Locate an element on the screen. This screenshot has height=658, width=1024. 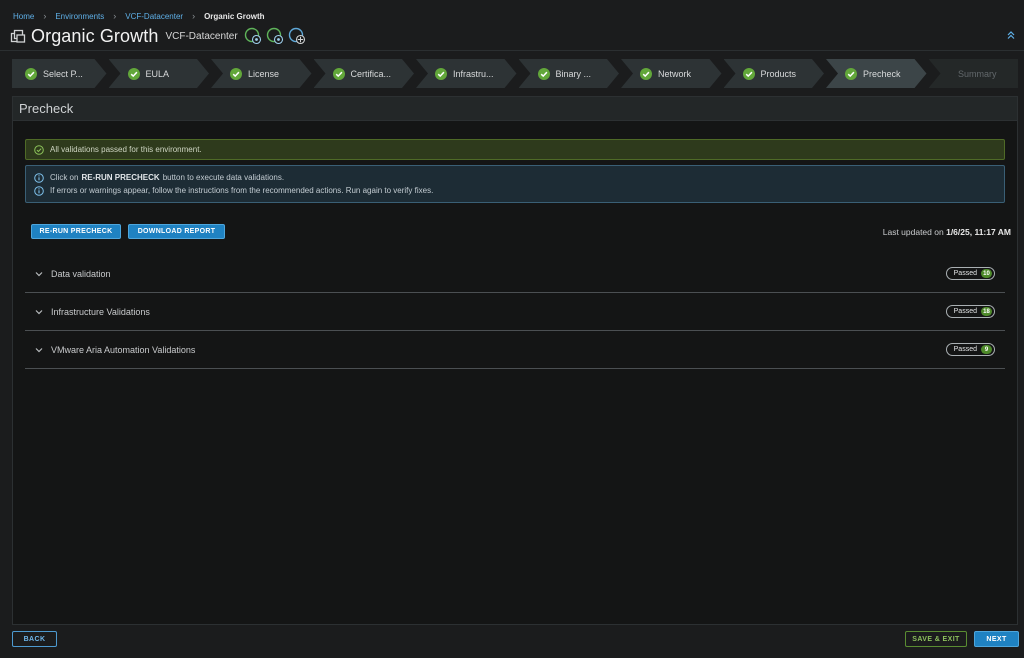
page-header: Organic Growth VCF-Datacenter is located at coordinates (160, 36).